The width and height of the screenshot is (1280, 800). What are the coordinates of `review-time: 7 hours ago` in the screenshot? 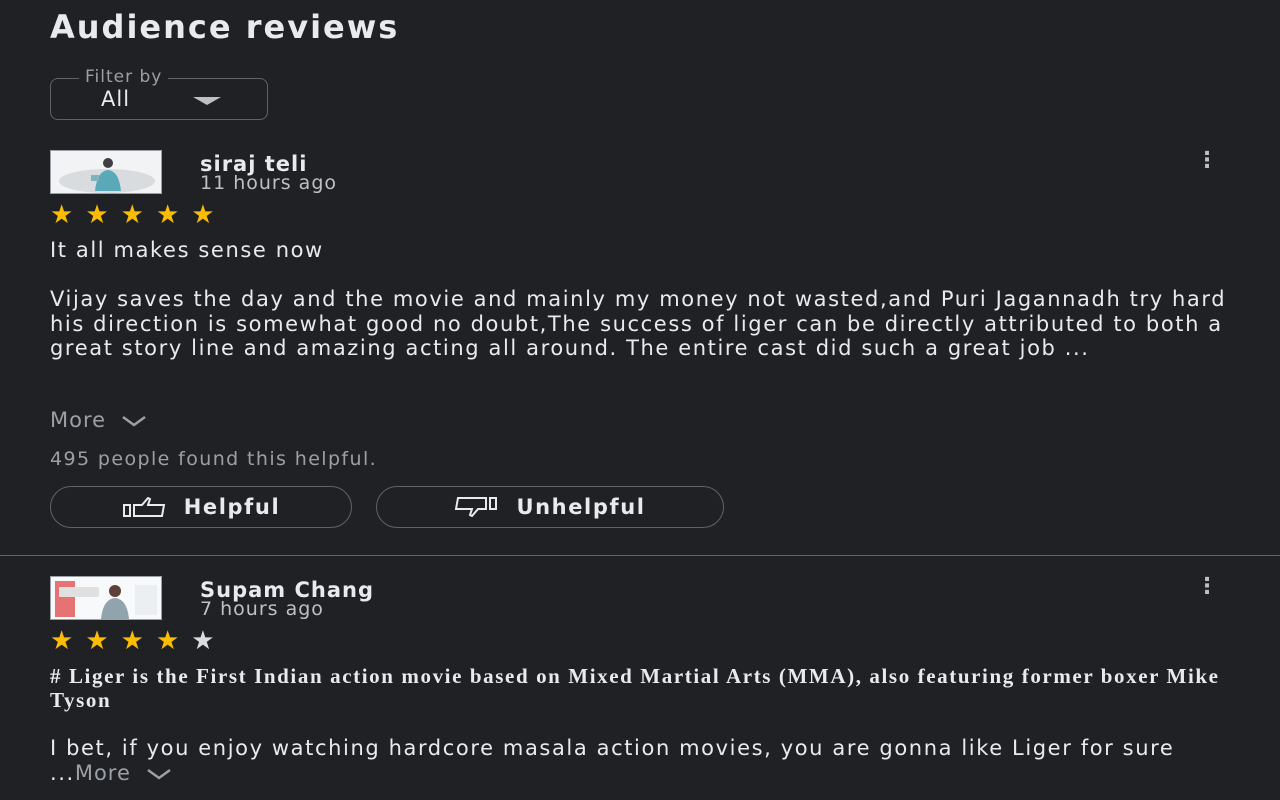 It's located at (262, 609).